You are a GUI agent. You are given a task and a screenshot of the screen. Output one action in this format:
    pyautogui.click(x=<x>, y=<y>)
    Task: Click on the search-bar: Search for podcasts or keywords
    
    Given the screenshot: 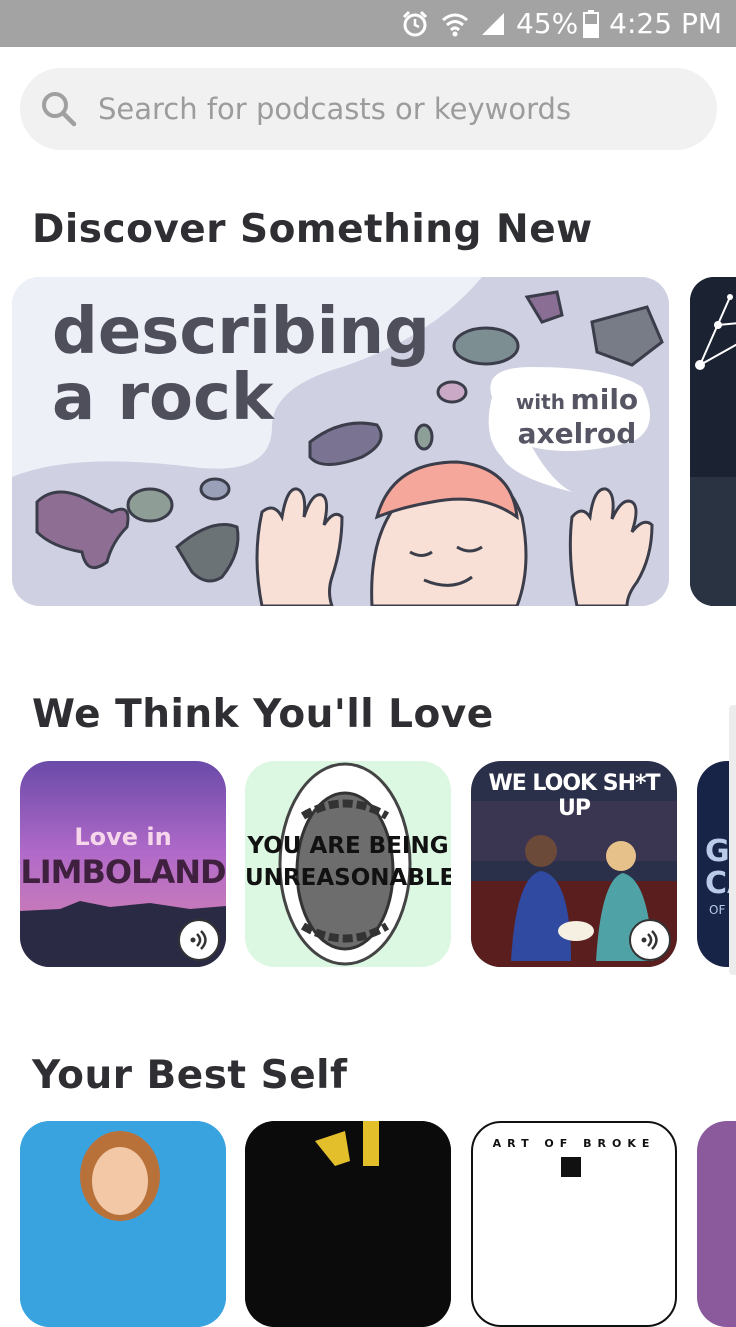 What is the action you would take?
    pyautogui.click(x=368, y=109)
    